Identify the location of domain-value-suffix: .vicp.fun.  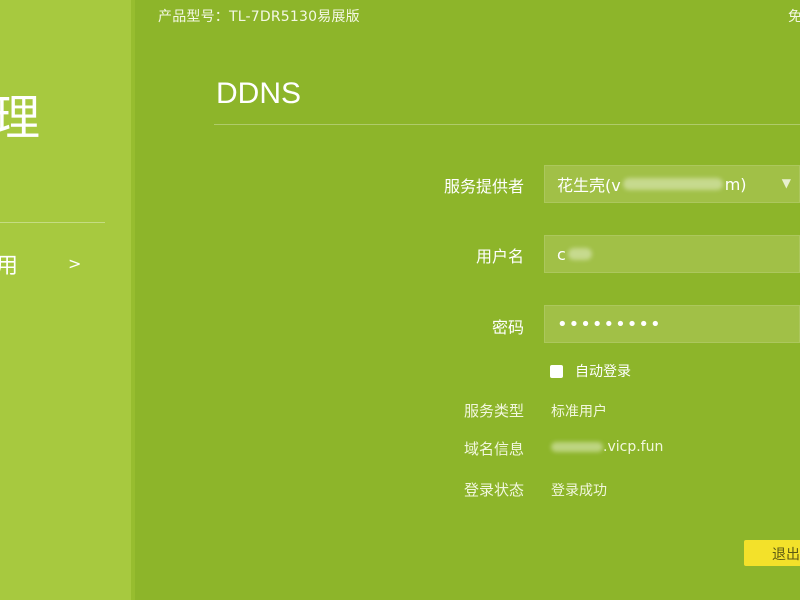
(633, 447).